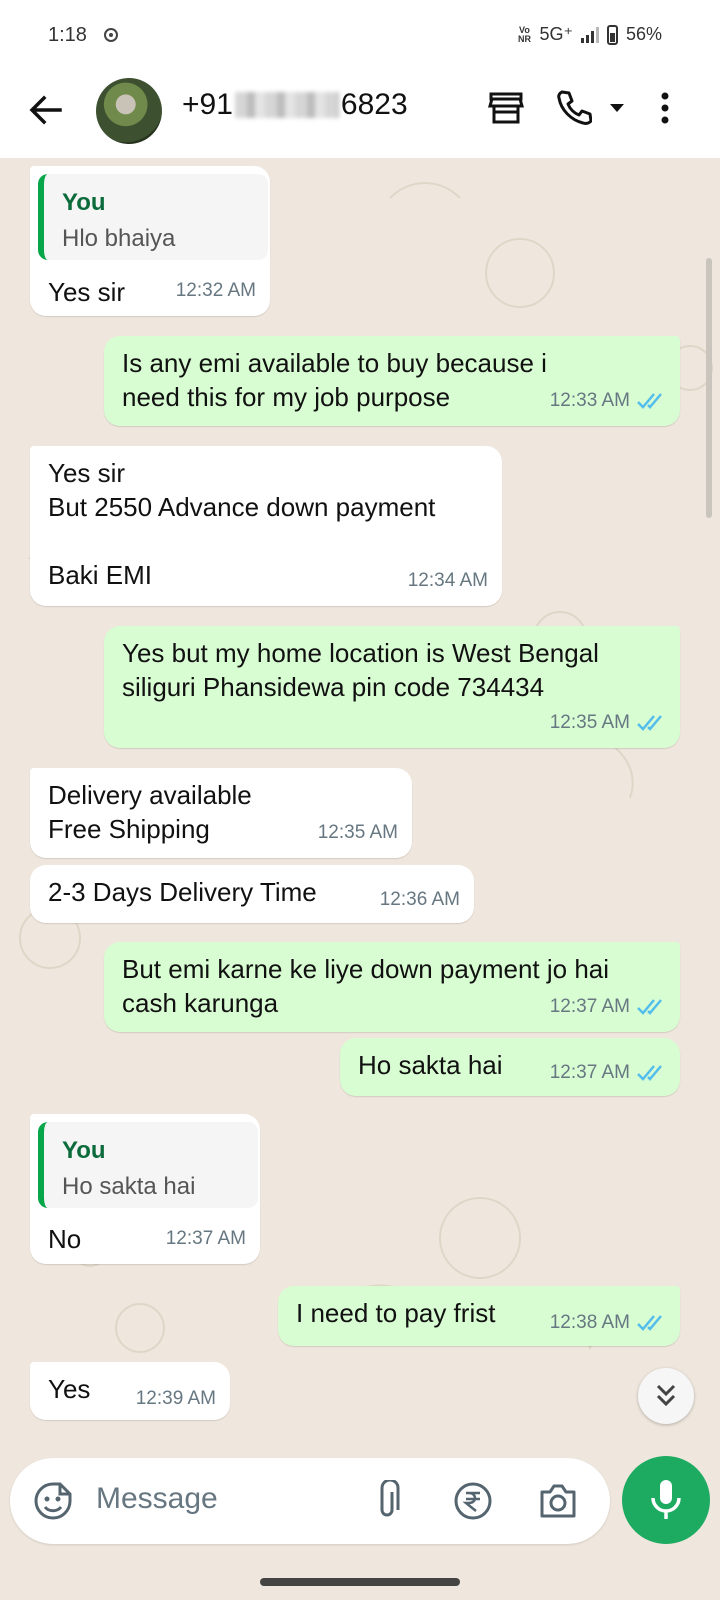 The height and width of the screenshot is (1600, 720). I want to click on message-meta: 12:34 AM, so click(448, 581).